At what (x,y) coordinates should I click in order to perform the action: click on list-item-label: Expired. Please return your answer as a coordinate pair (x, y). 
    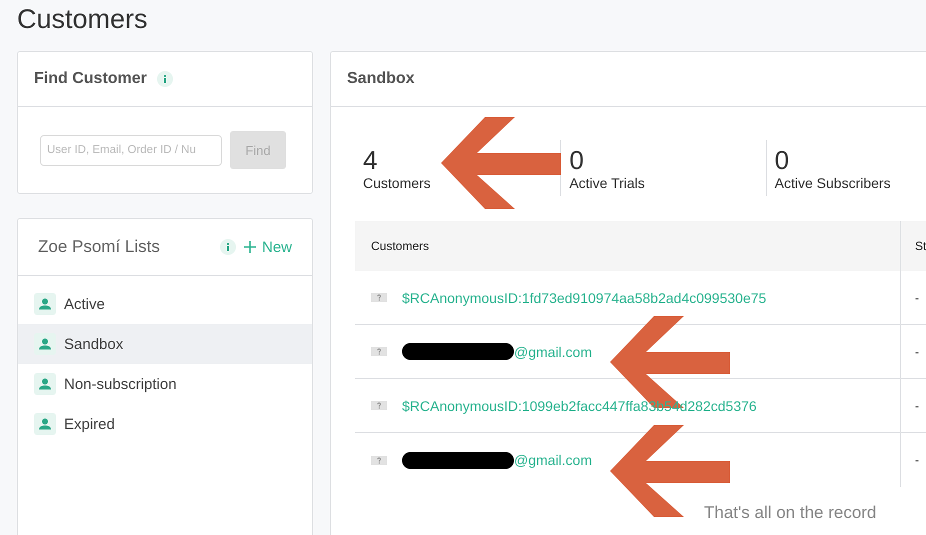
    Looking at the image, I should click on (89, 424).